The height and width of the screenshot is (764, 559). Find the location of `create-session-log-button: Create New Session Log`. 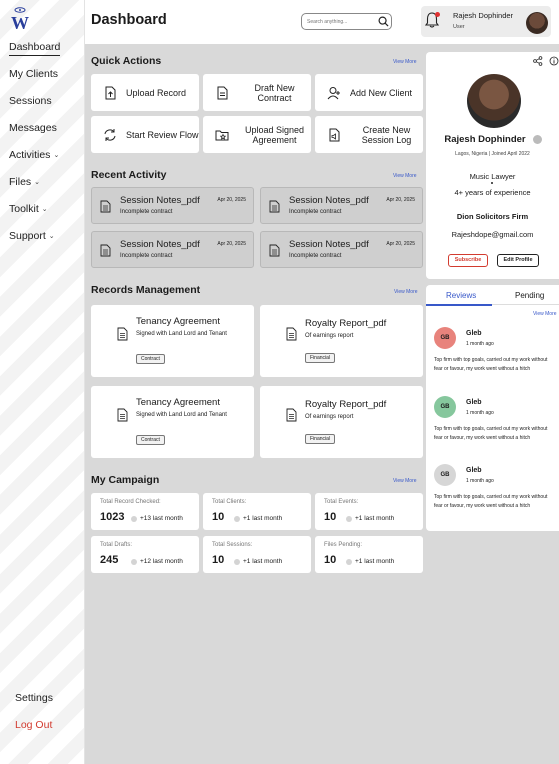

create-session-log-button: Create New Session Log is located at coordinates (369, 134).